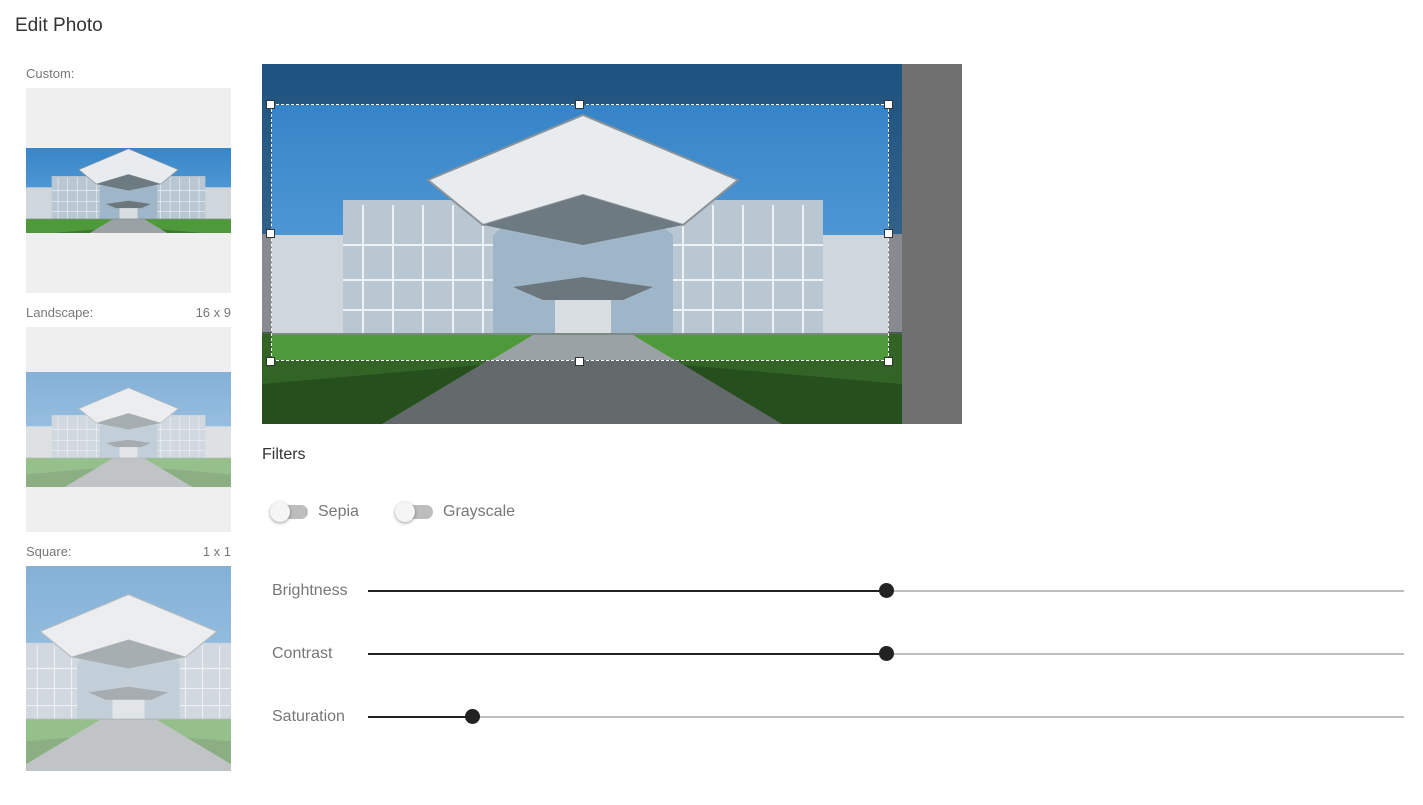 The image size is (1423, 805). What do you see at coordinates (310, 590) in the screenshot?
I see `brightness-label: Brightness` at bounding box center [310, 590].